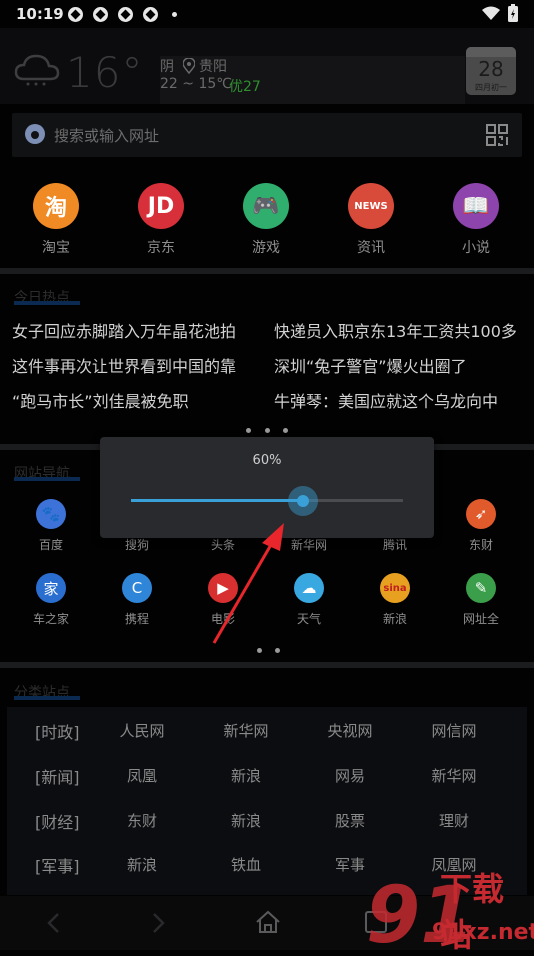 This screenshot has height=956, width=534. What do you see at coordinates (57, 821) in the screenshot?
I see `category-heading: [财经]` at bounding box center [57, 821].